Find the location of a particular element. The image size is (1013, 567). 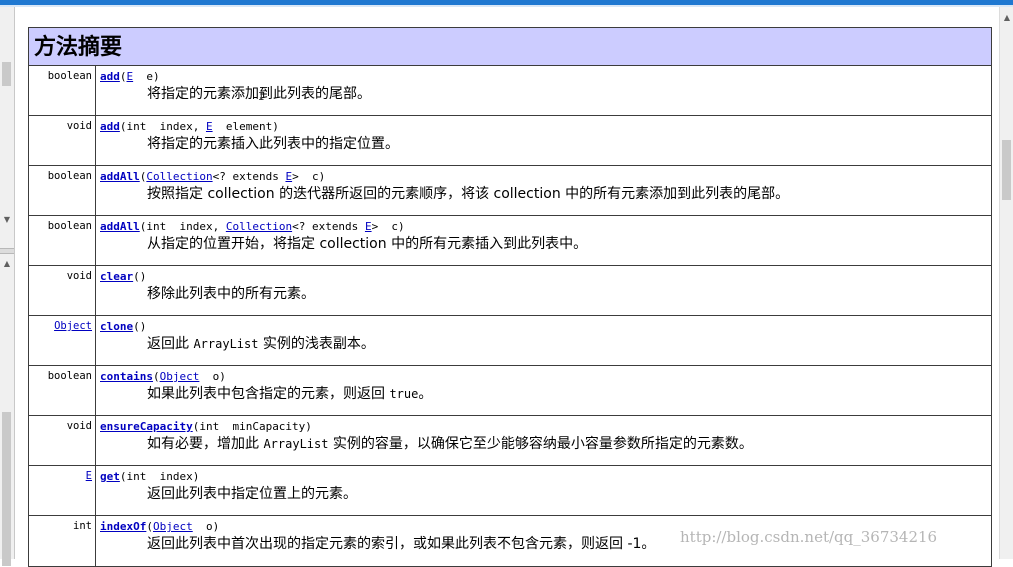

description-text: 移除此列表中的所有元素。 is located at coordinates (231, 294).